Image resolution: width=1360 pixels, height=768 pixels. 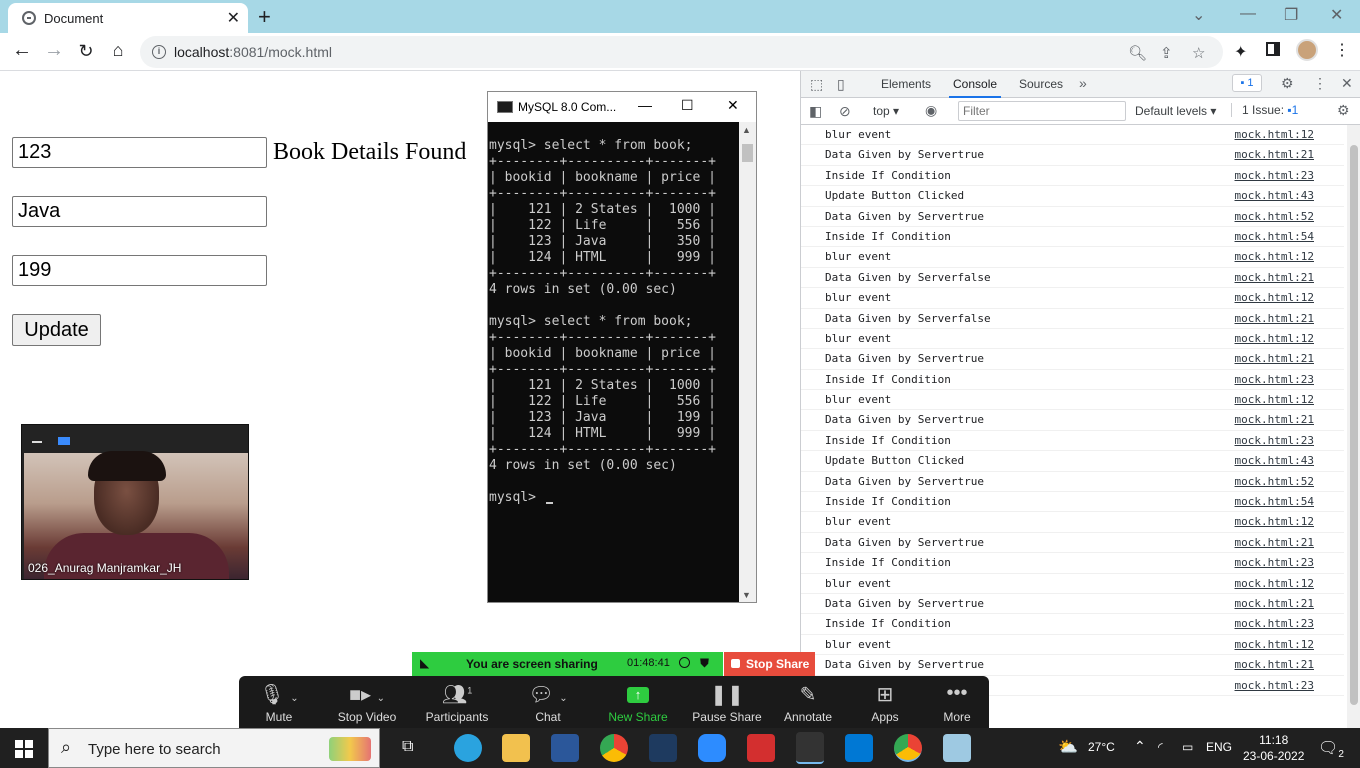 What do you see at coordinates (565, 748) in the screenshot?
I see `word-icon` at bounding box center [565, 748].